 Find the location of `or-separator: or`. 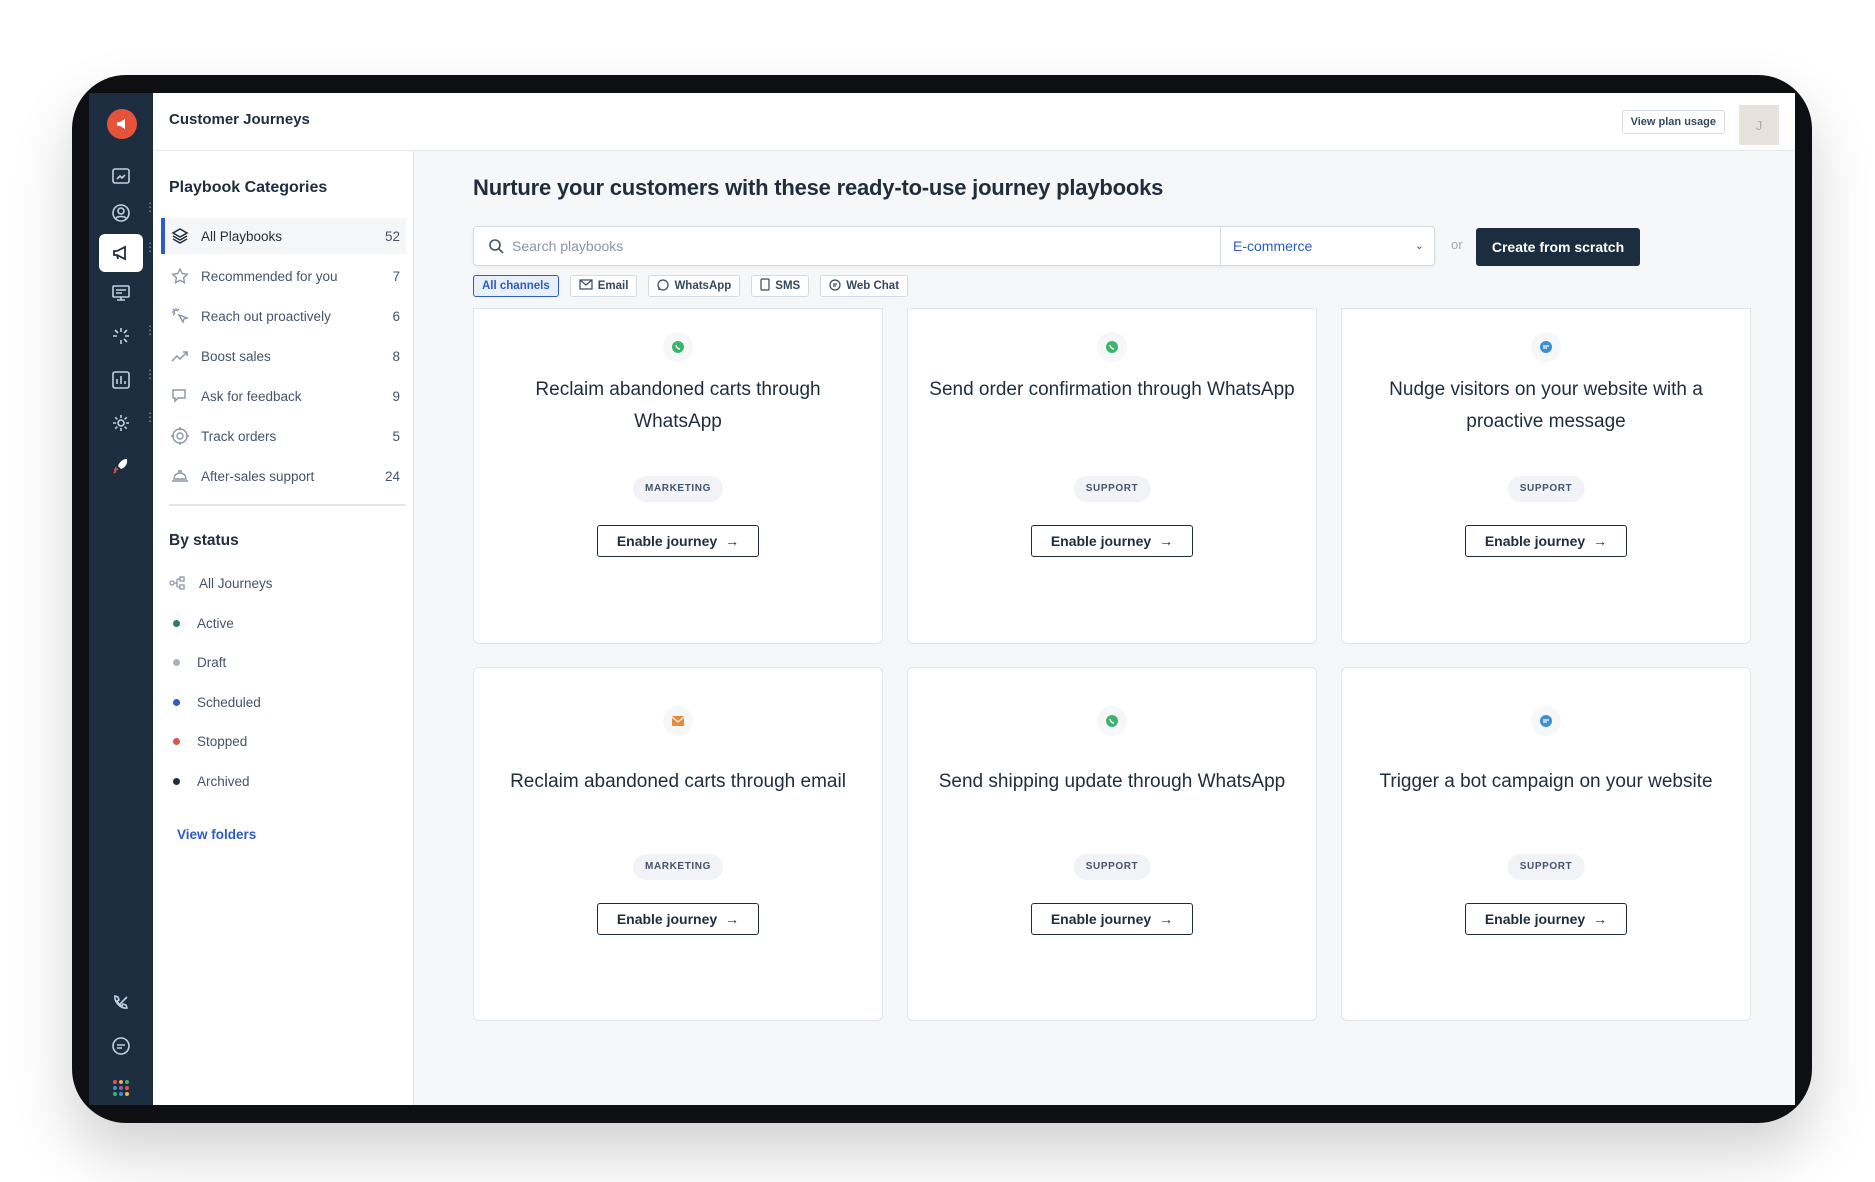

or-separator: or is located at coordinates (1457, 244).